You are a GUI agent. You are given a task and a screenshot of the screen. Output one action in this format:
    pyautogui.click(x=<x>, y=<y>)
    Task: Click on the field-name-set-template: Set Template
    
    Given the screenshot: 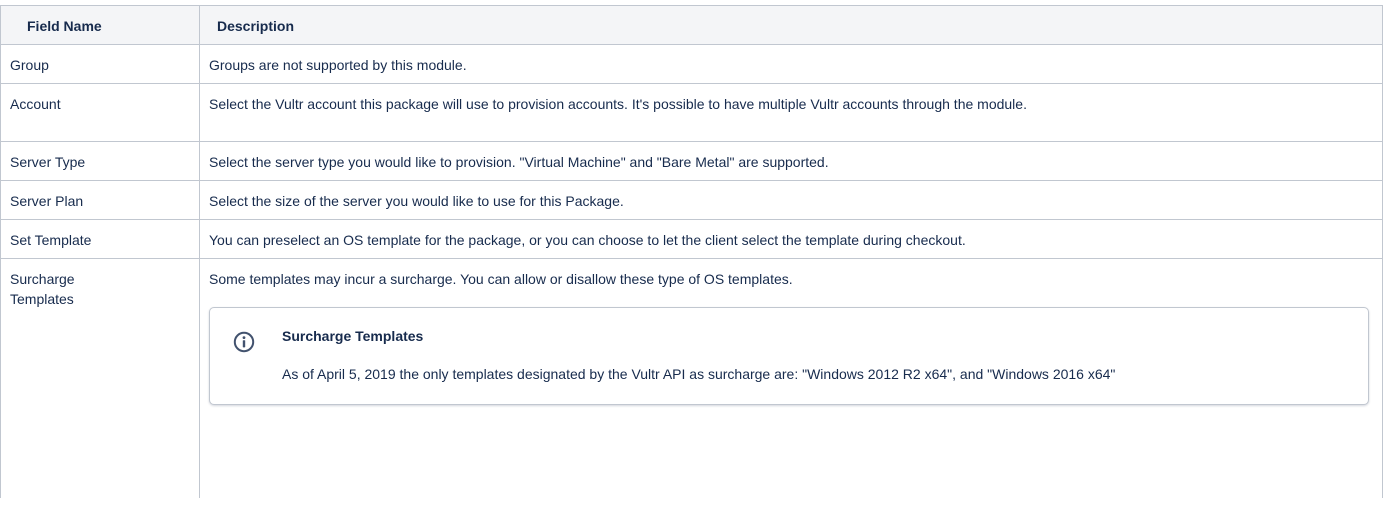 What is the action you would take?
    pyautogui.click(x=100, y=239)
    